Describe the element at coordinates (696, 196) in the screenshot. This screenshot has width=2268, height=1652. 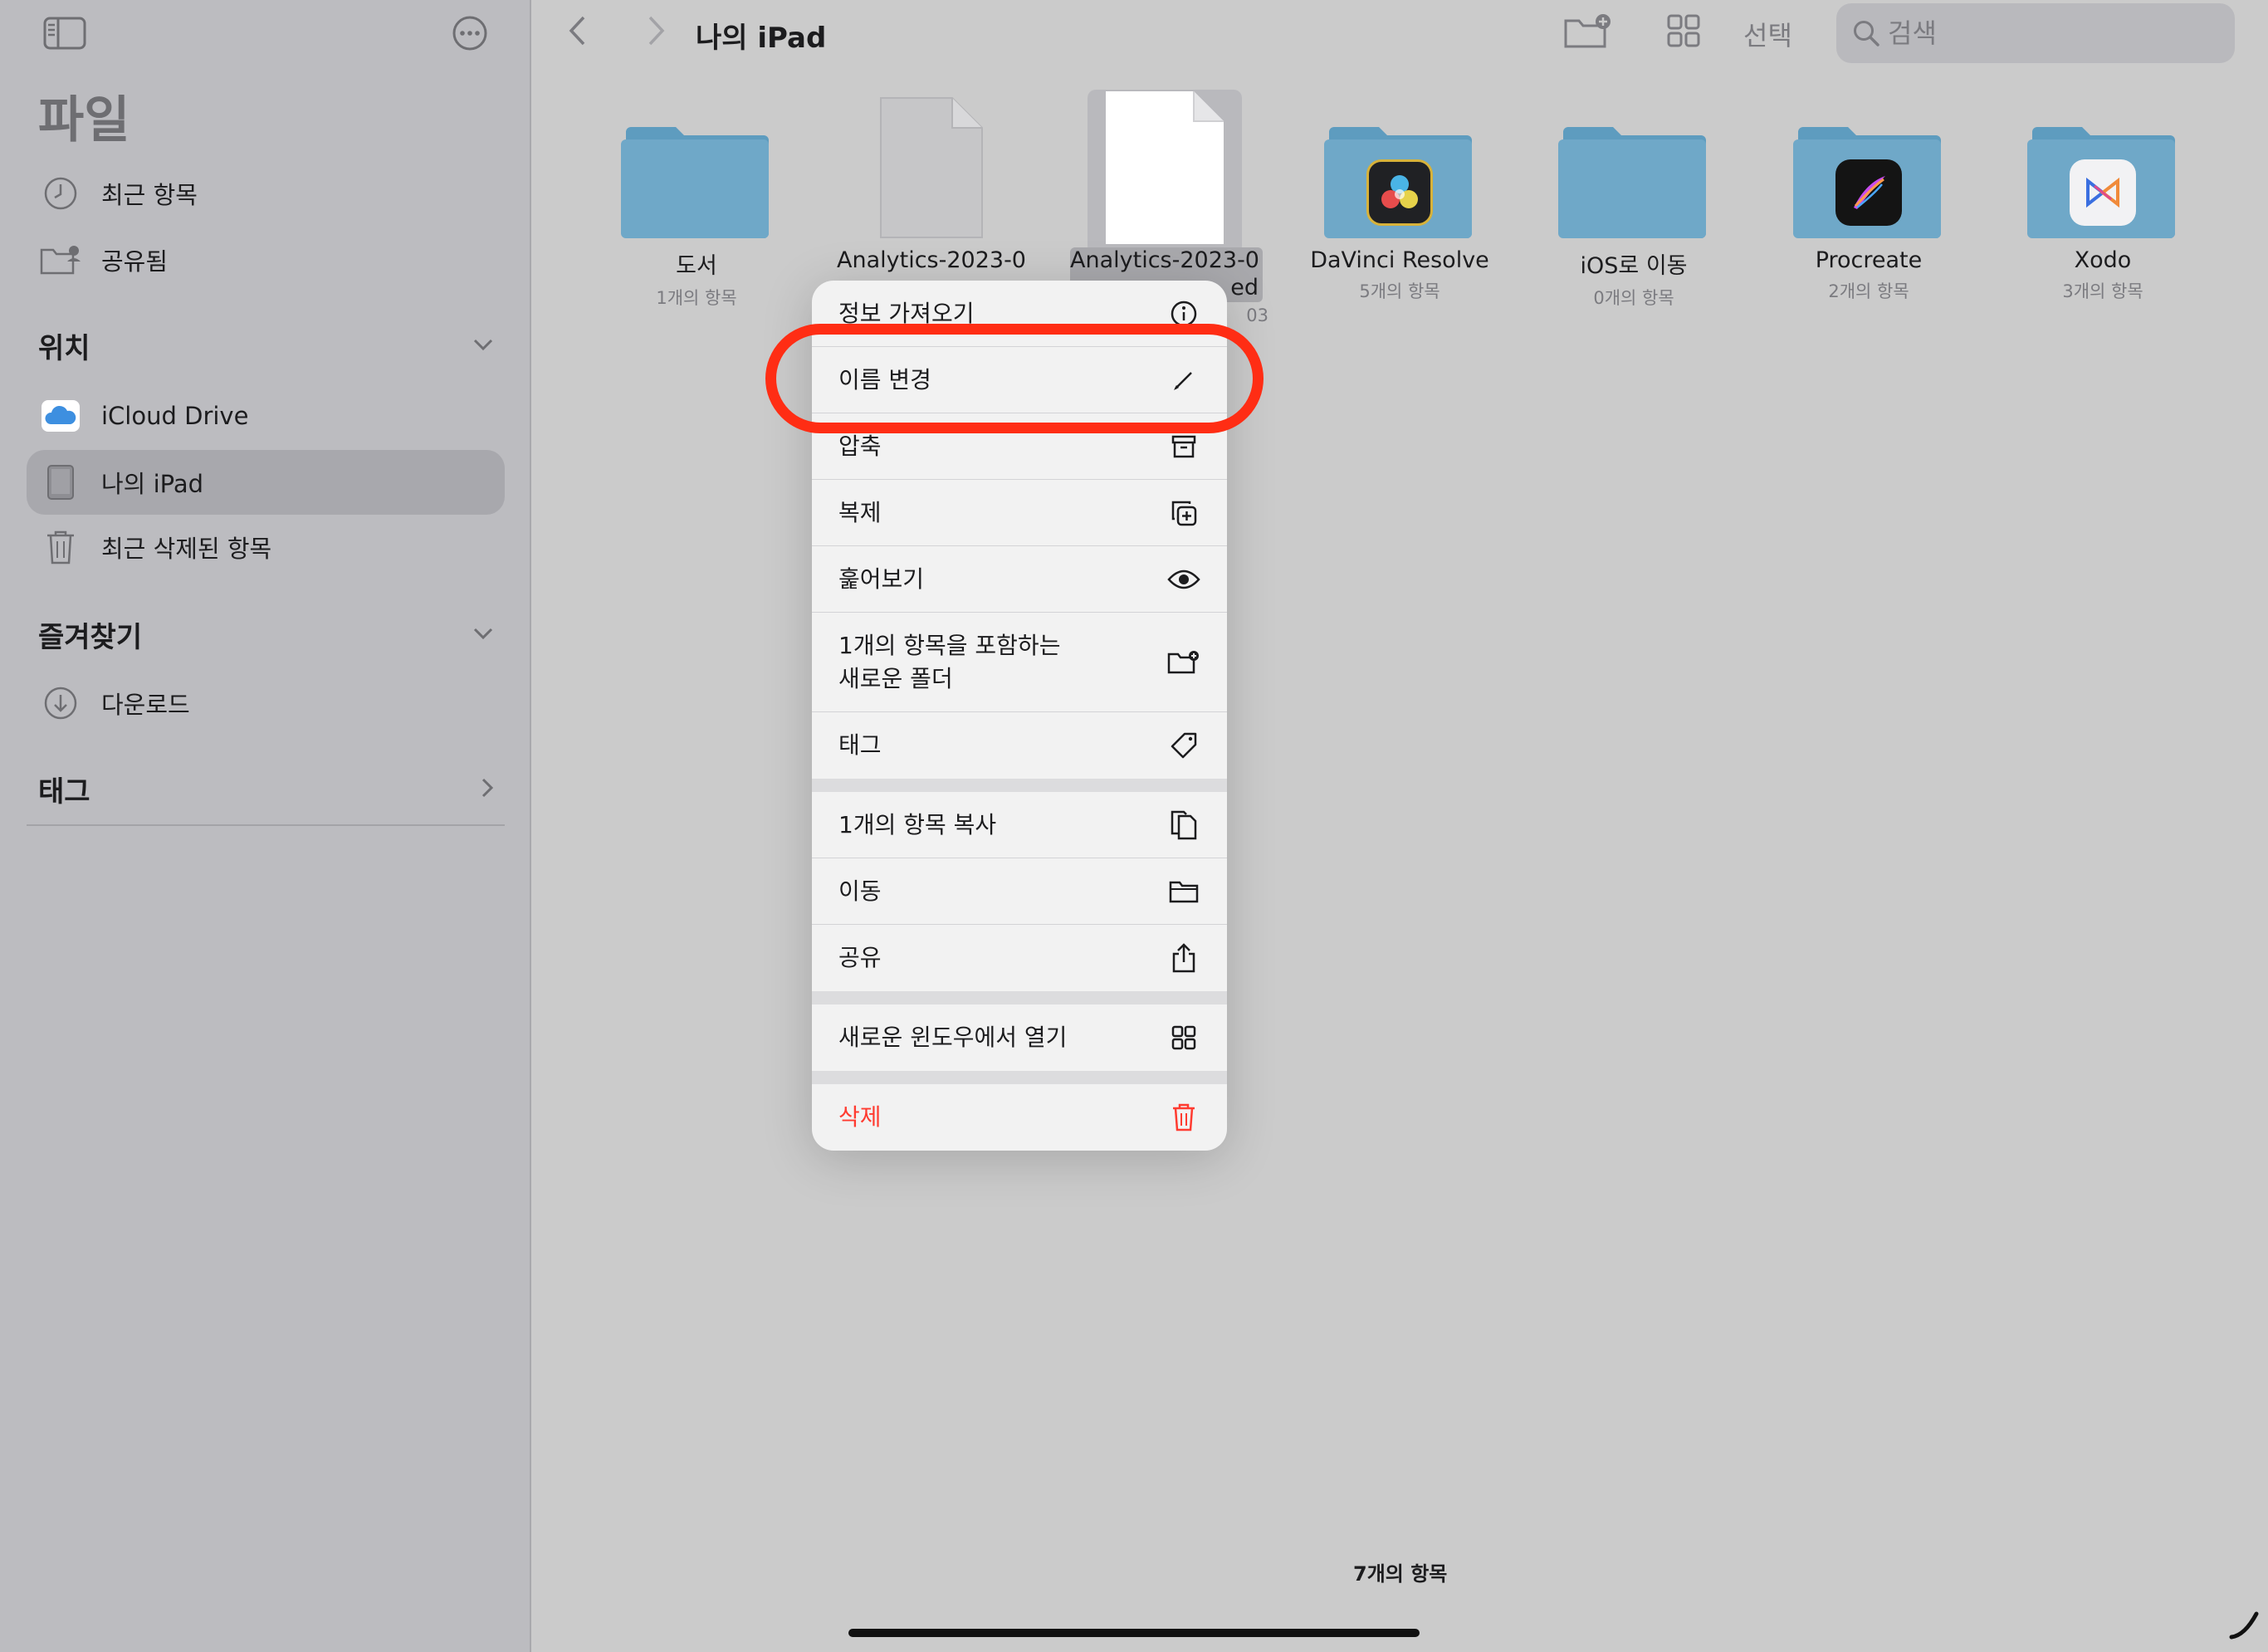
I see `grid-item-folder: 도서 1개의 항목` at that location.